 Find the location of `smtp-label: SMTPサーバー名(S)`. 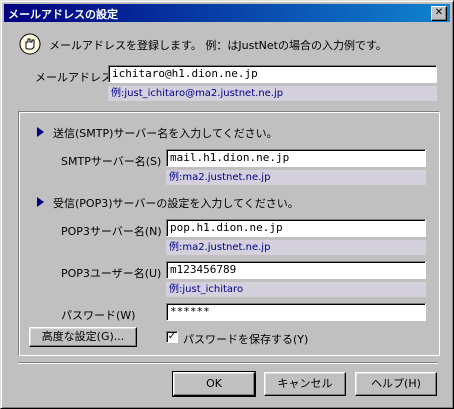

smtp-label: SMTPサーバー名(S) is located at coordinates (111, 161).